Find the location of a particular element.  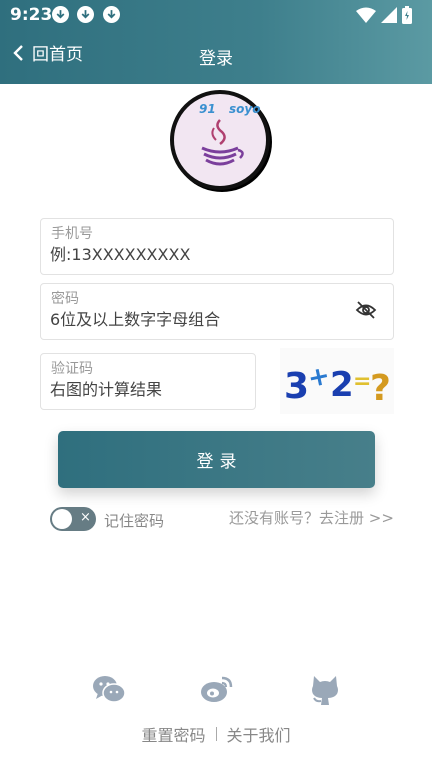

wechat-icon is located at coordinates (109, 691).